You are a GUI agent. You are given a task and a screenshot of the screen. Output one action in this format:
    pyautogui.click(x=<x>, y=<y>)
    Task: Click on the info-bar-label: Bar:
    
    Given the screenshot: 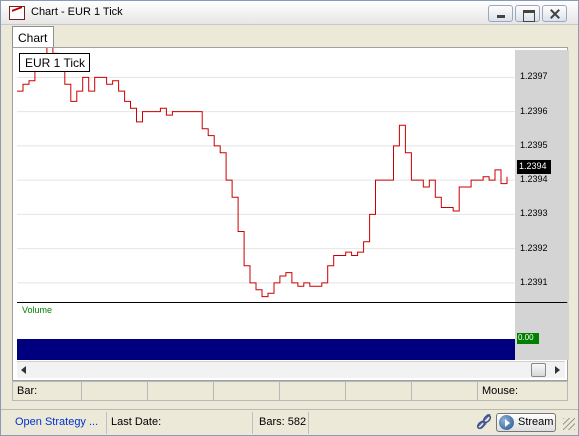 What is the action you would take?
    pyautogui.click(x=47, y=391)
    